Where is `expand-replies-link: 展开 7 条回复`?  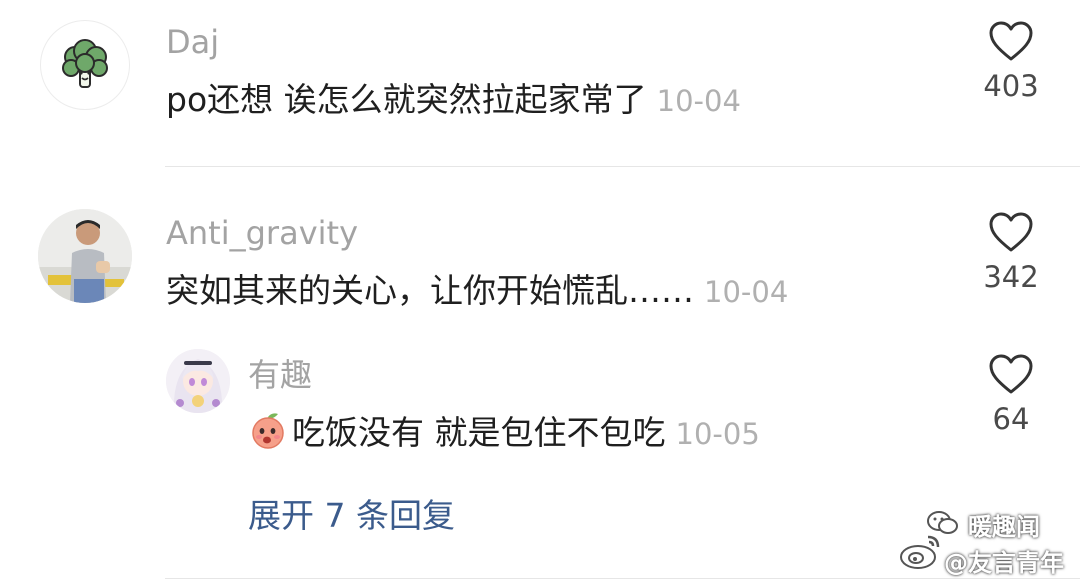
expand-replies-link: 展开 7 条回复 is located at coordinates (351, 516).